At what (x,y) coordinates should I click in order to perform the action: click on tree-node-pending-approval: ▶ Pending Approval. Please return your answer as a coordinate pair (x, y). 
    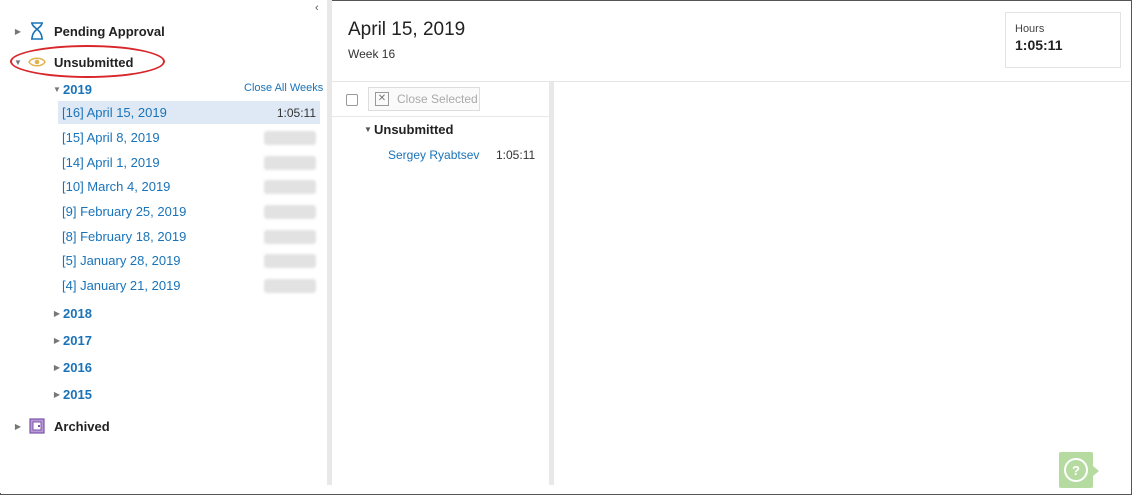
    Looking at the image, I should click on (82, 31).